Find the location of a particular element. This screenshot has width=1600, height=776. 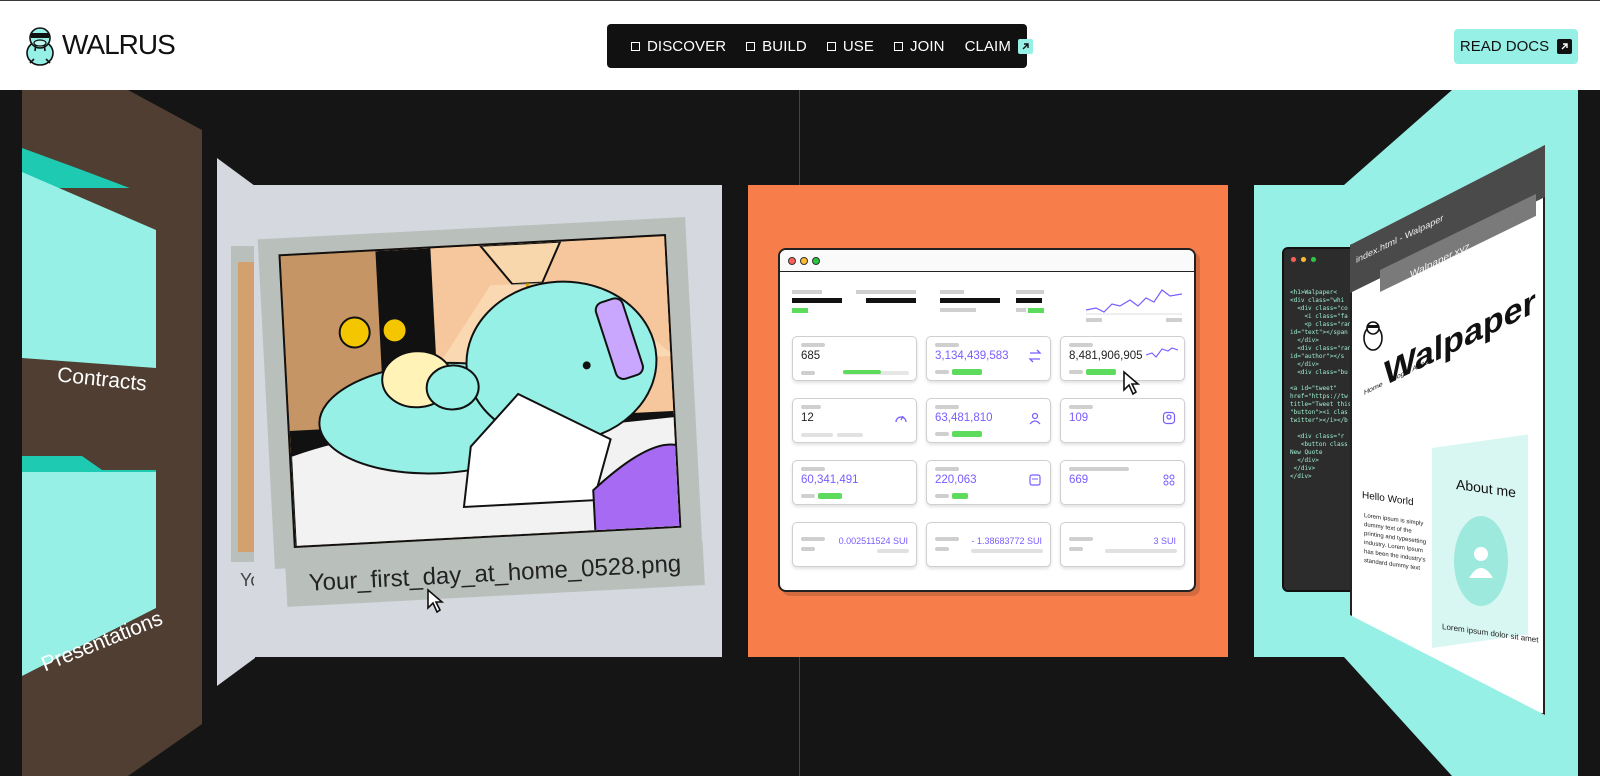

read-docs-button: READ DOCS is located at coordinates (1516, 46).